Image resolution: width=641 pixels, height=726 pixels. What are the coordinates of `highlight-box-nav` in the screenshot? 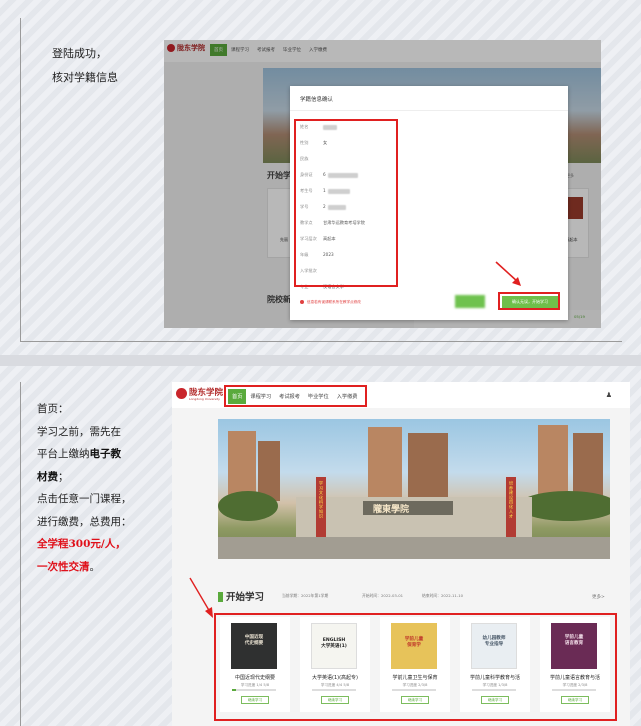 It's located at (295, 396).